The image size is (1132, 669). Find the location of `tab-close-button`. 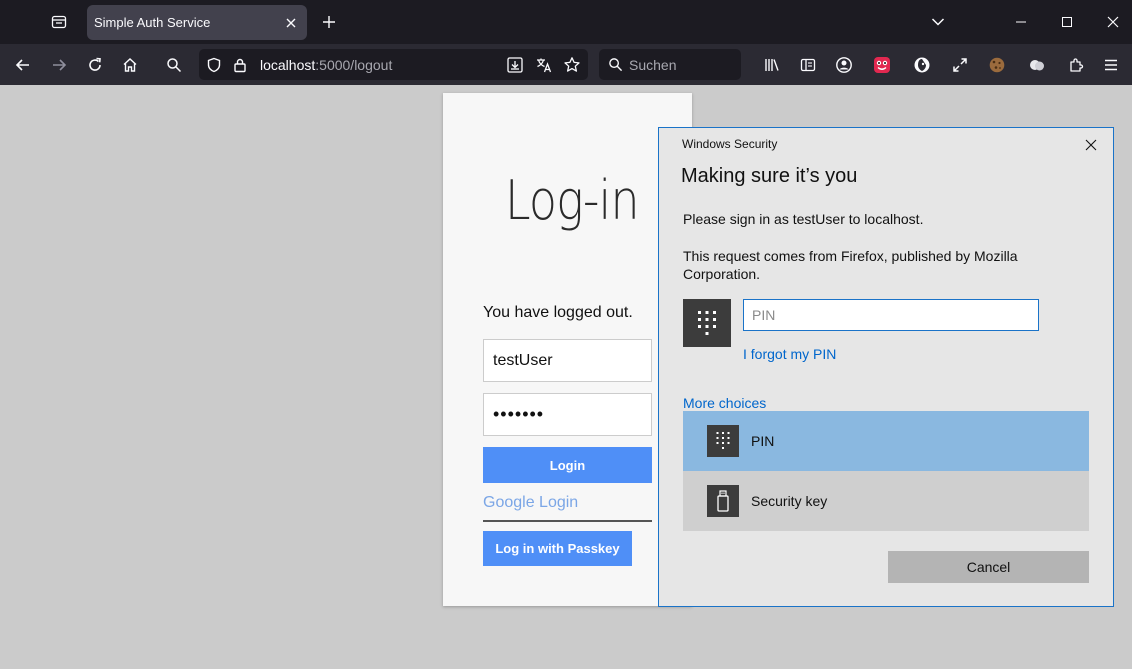

tab-close-button is located at coordinates (291, 23).